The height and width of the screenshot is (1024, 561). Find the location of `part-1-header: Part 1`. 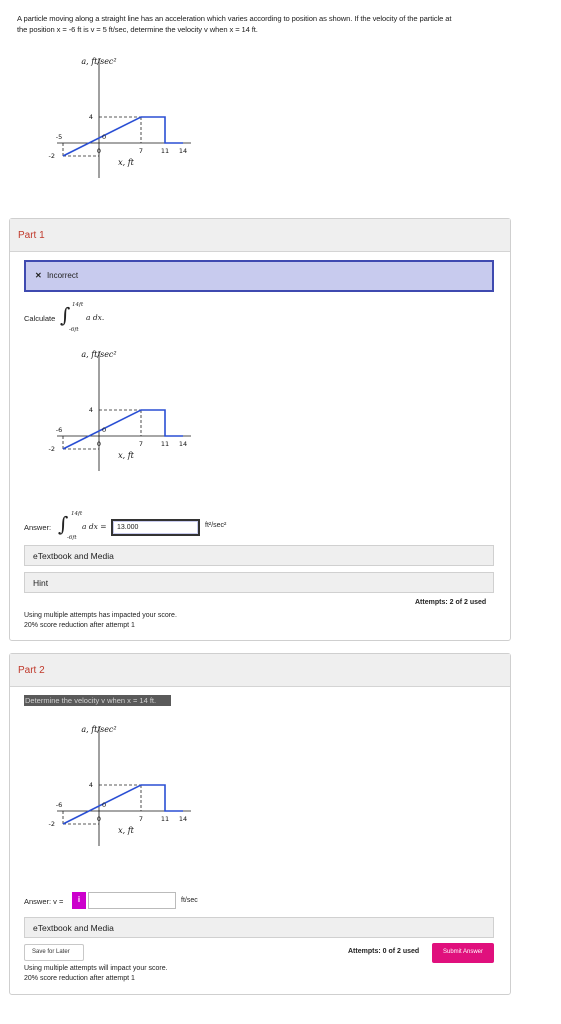

part-1-header: Part 1 is located at coordinates (260, 235).